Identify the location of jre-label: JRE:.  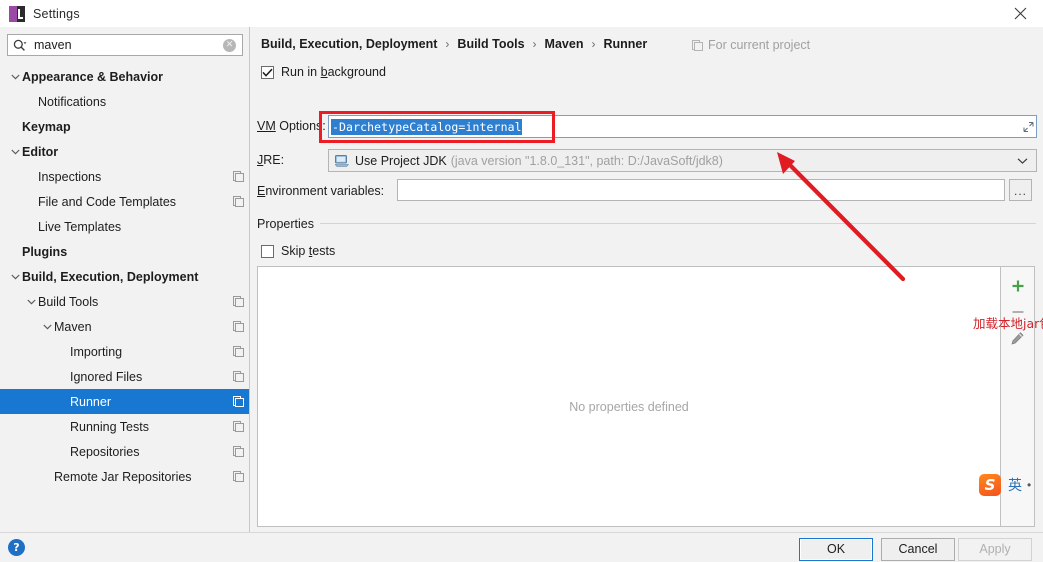
(271, 160).